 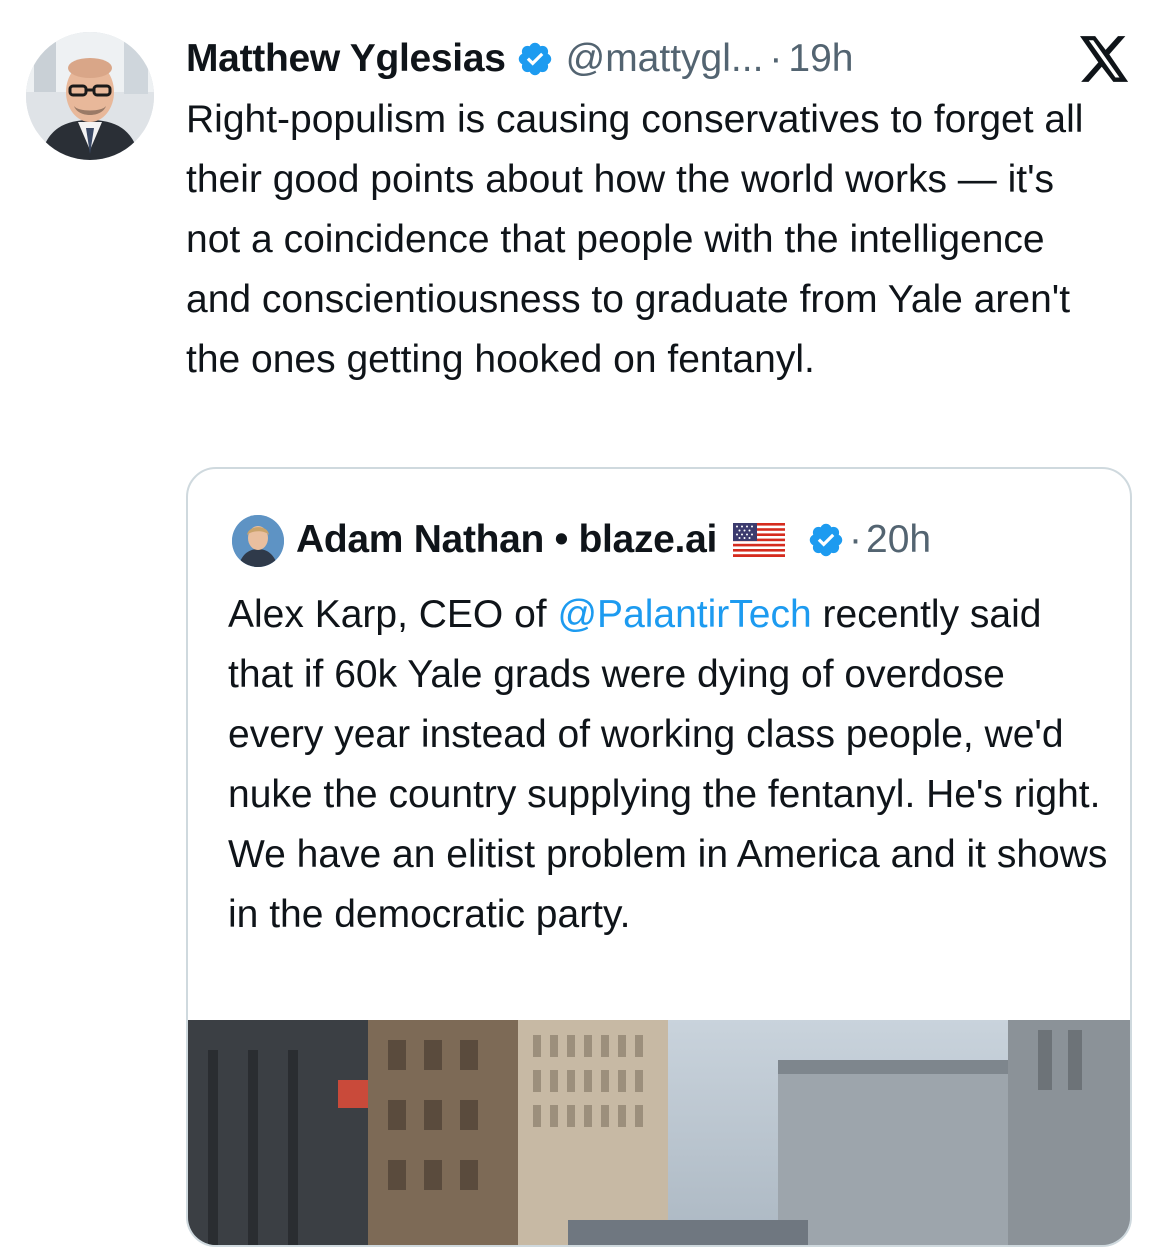 I want to click on quoted-author-name: Adam Nathan • blaze.ai, so click(x=506, y=540).